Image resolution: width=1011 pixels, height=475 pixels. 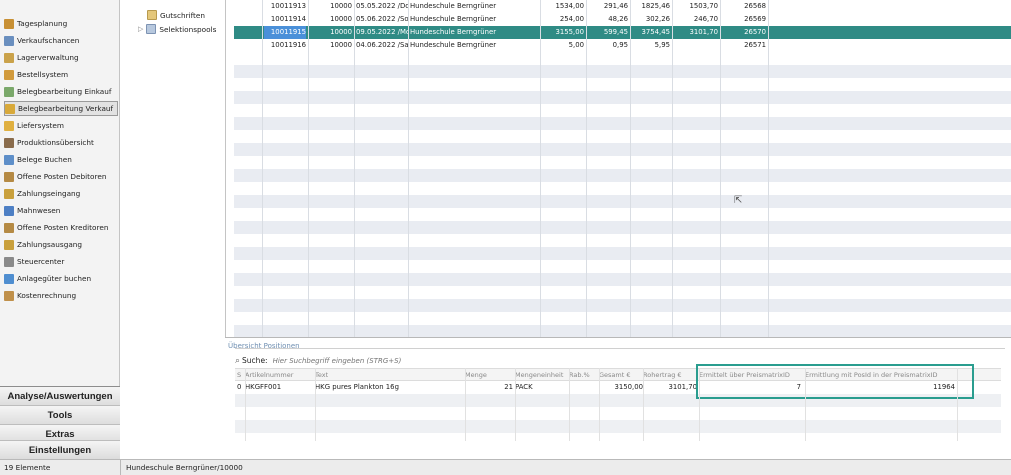 I want to click on expand-arrow-icon: ▷, so click(x=140, y=29).